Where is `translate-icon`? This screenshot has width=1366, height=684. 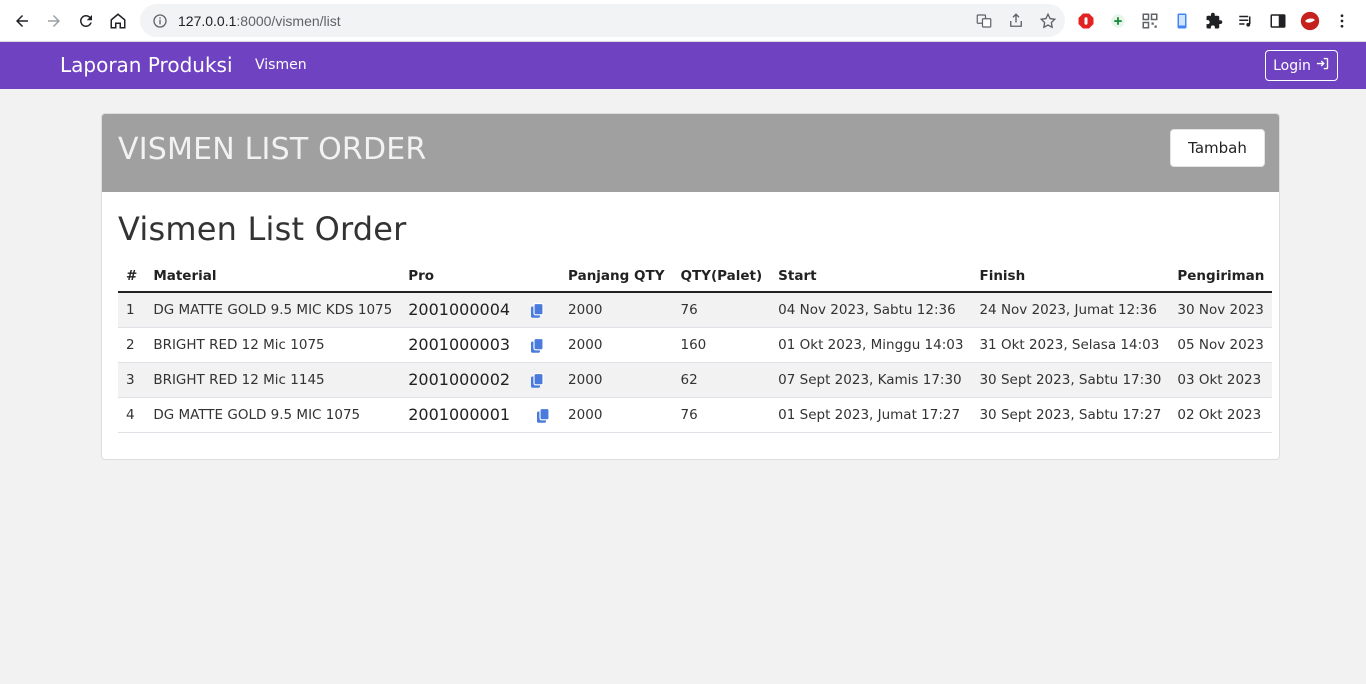
translate-icon is located at coordinates (984, 21).